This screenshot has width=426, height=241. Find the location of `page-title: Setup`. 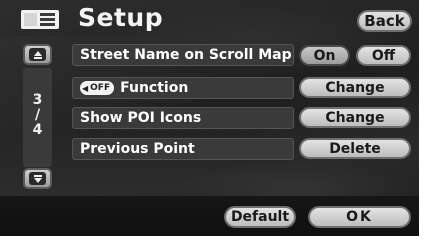

page-title: Setup is located at coordinates (121, 17).